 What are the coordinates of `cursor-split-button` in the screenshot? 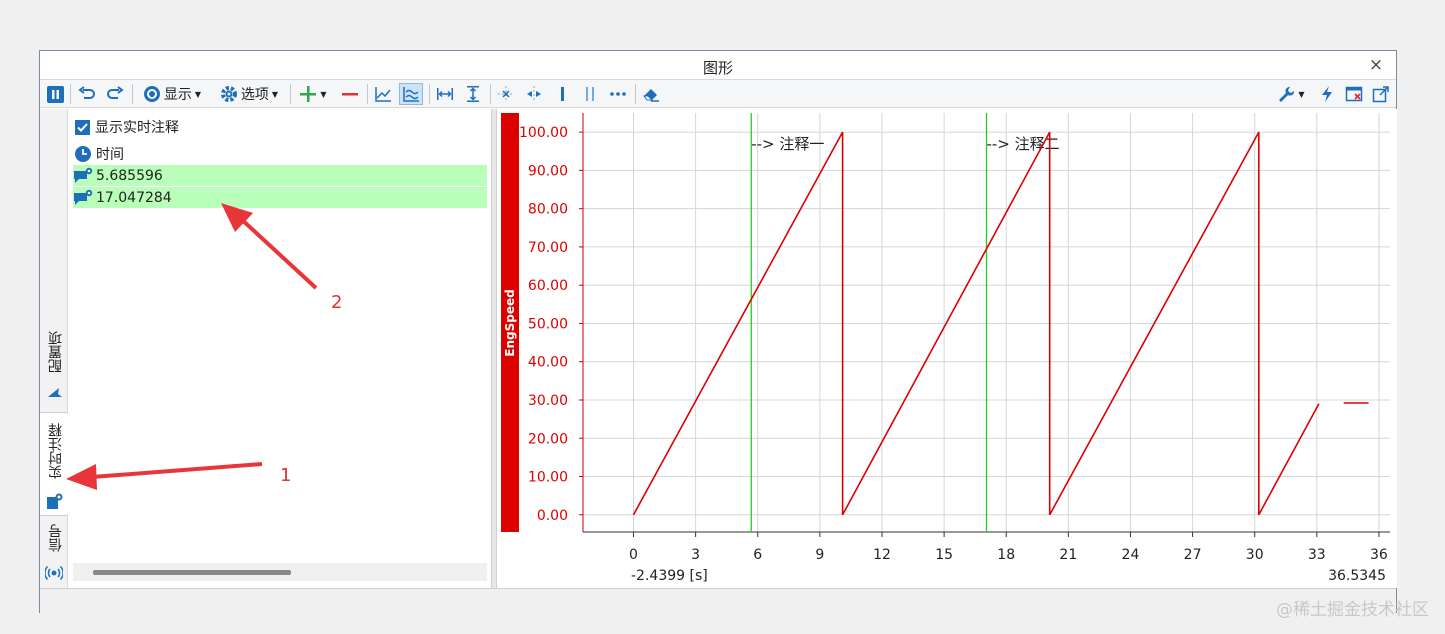 It's located at (534, 94).